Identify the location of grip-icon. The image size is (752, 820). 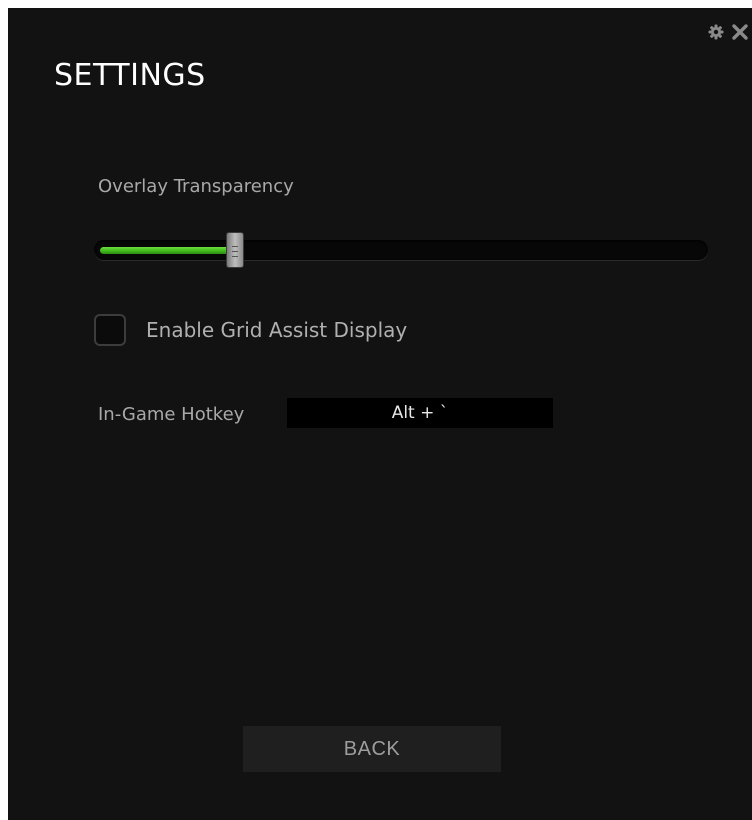
(235, 251).